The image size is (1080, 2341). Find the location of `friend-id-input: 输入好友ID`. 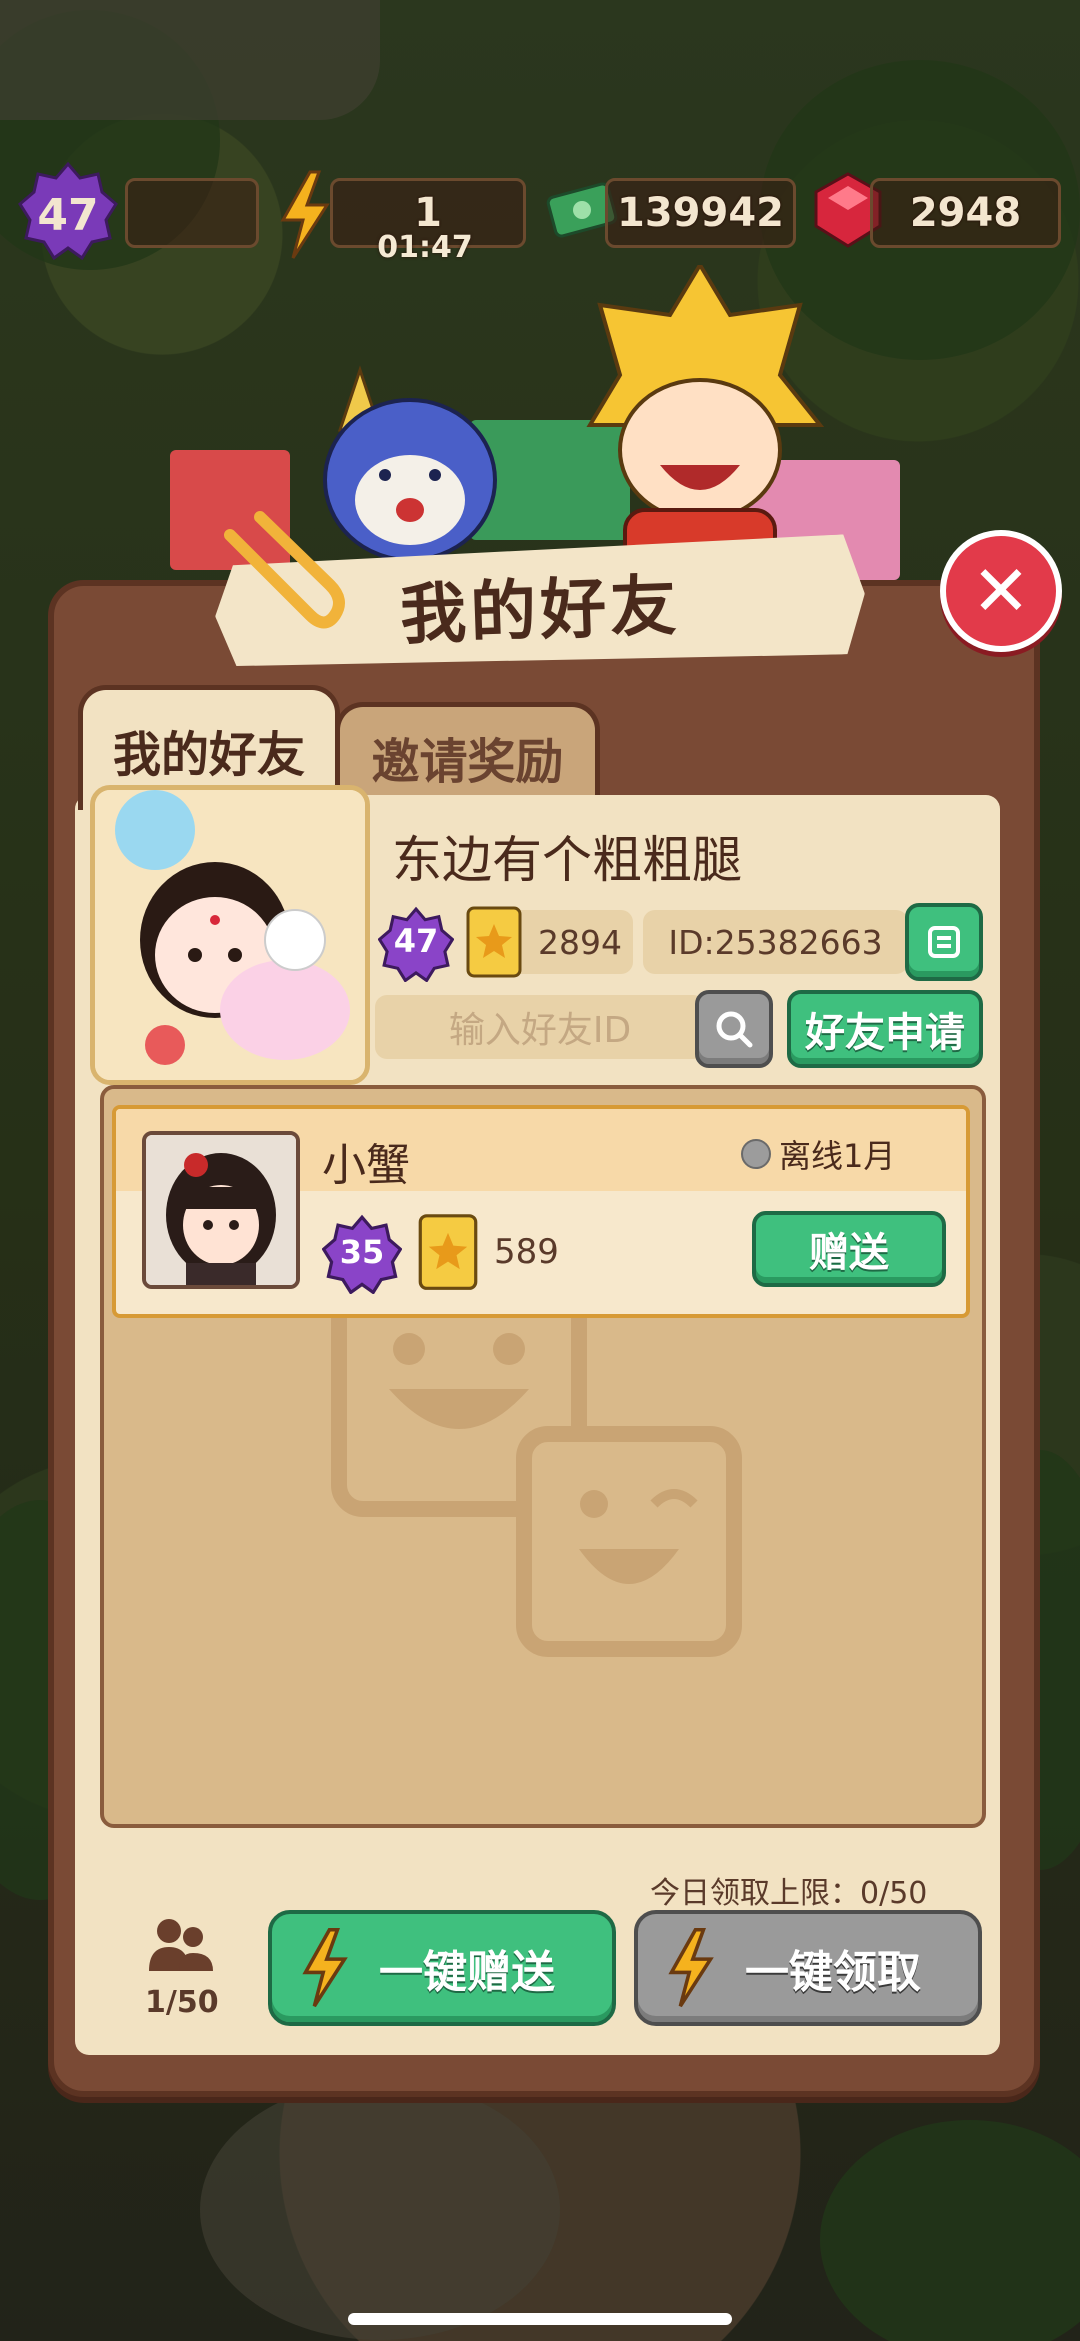

friend-id-input: 输入好友ID is located at coordinates (540, 1027).